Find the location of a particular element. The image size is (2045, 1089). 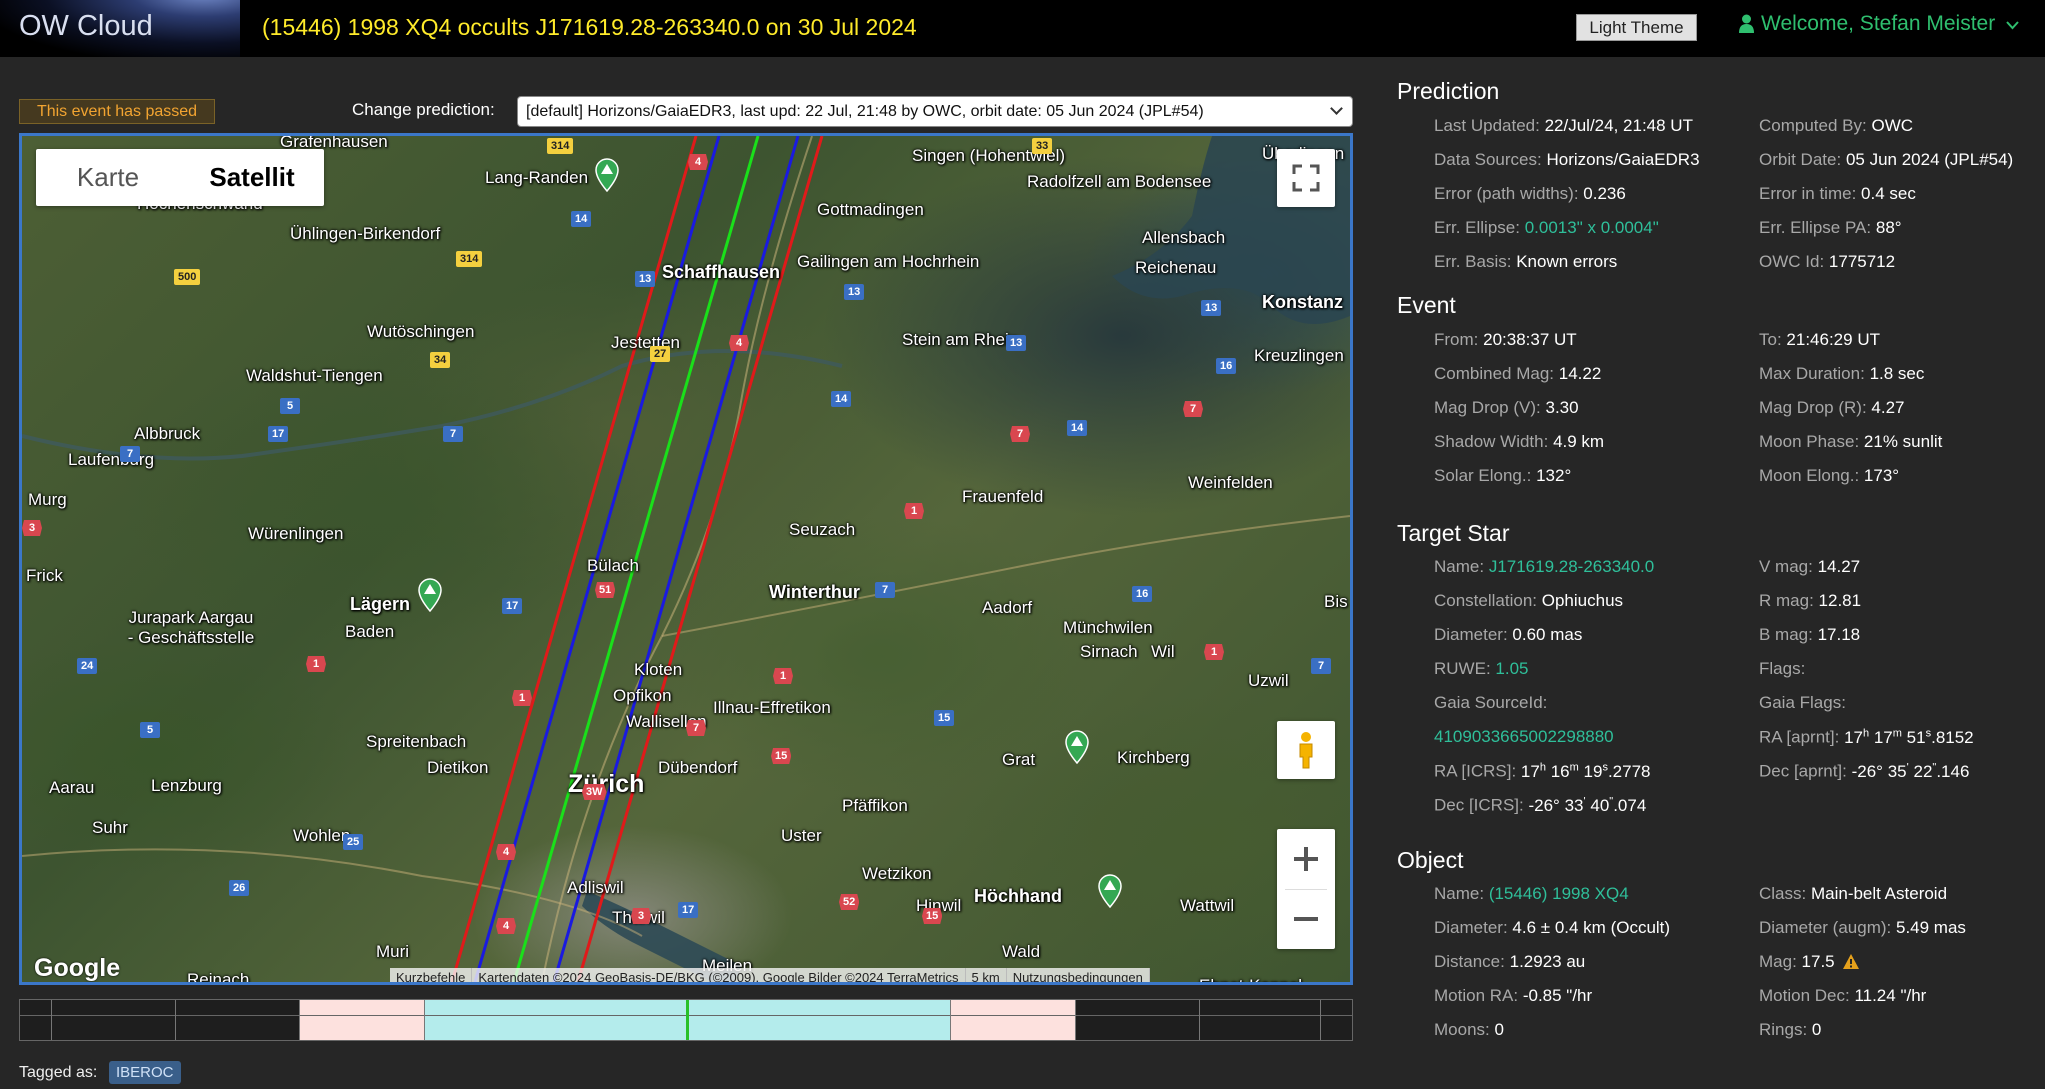

place-label: Bülach is located at coordinates (613, 565).